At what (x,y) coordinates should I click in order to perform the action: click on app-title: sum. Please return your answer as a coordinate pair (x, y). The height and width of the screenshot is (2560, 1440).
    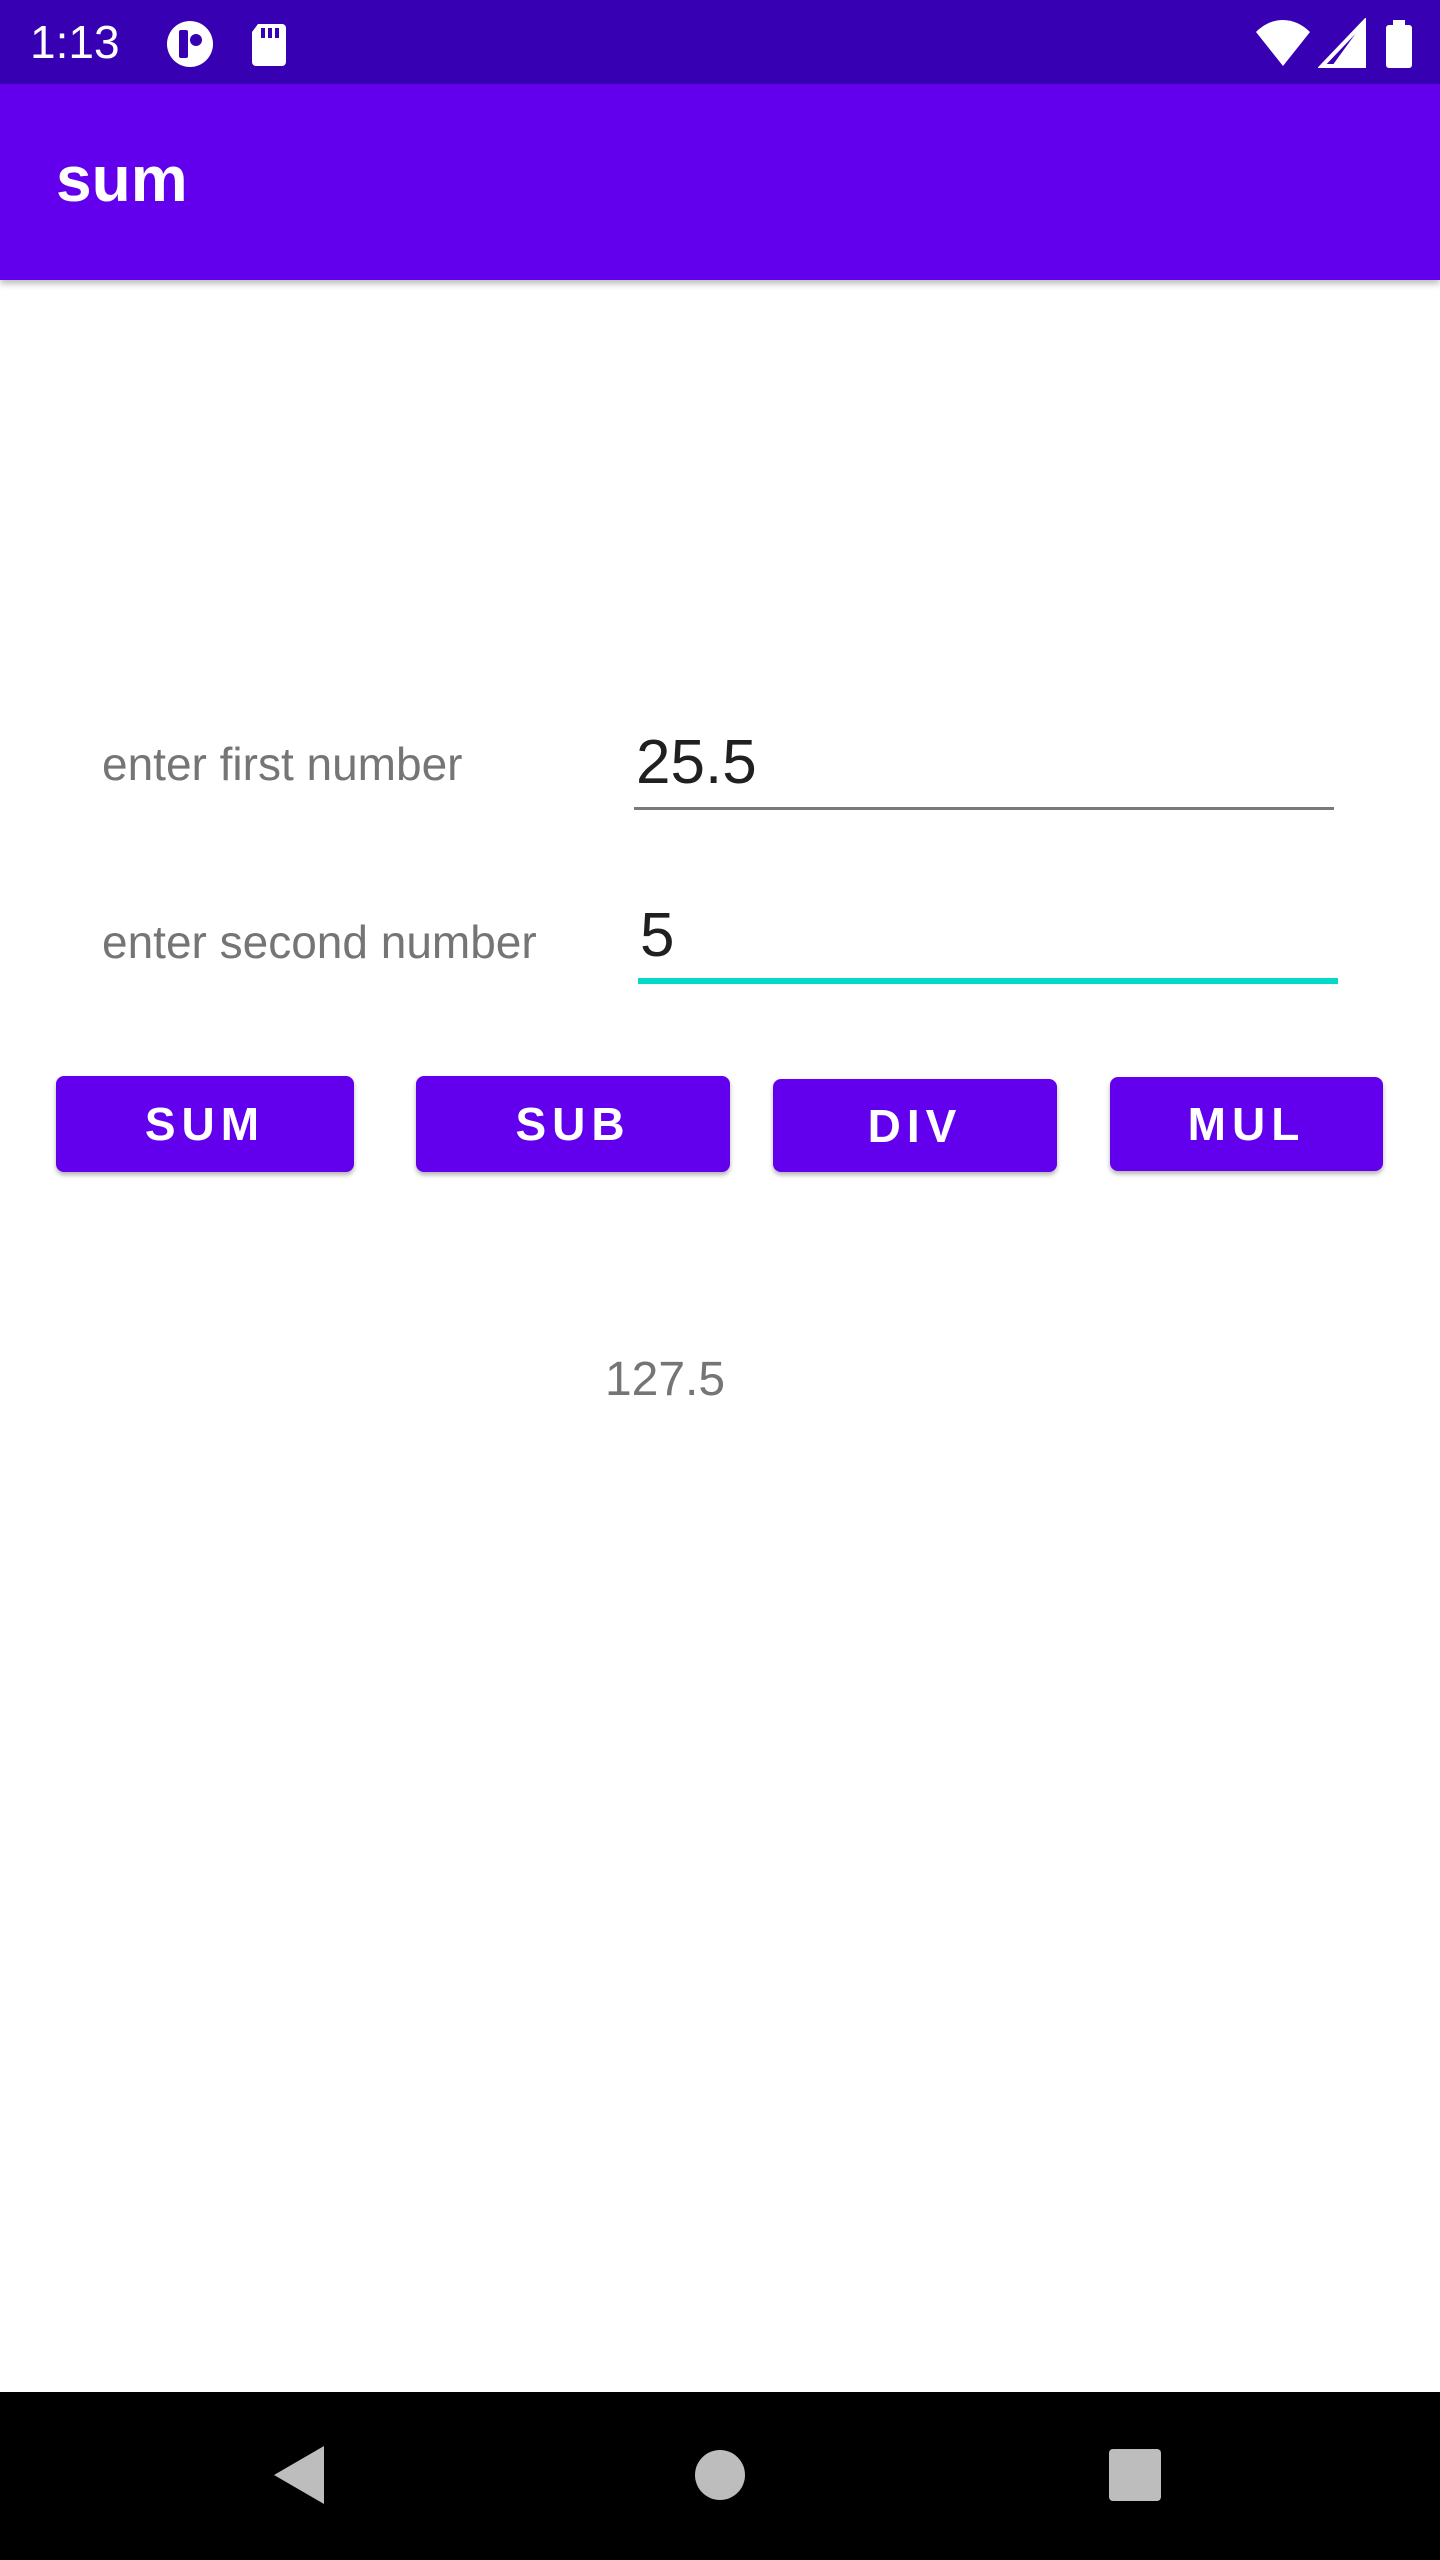
    Looking at the image, I should click on (122, 179).